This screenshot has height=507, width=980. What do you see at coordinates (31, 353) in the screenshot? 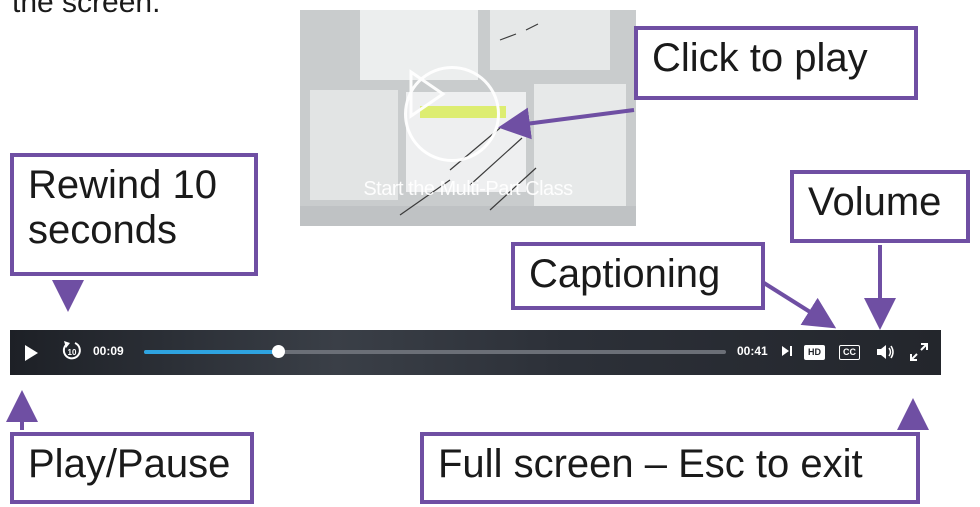
I see `play-pause-button` at bounding box center [31, 353].